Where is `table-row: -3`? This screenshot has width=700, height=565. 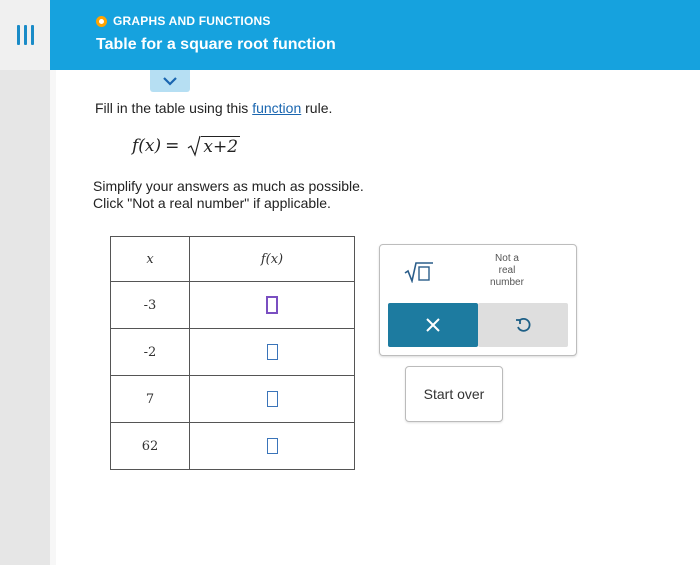
table-row: -3 is located at coordinates (232, 305).